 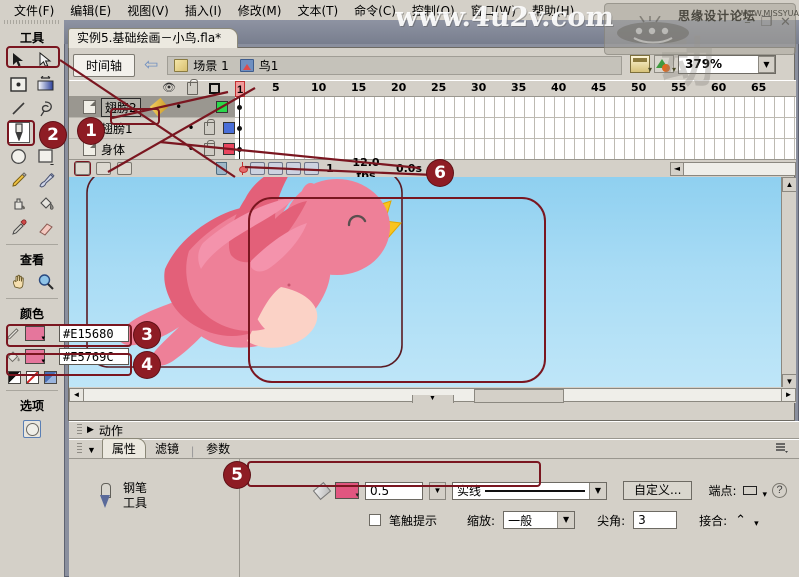 What do you see at coordinates (394, 490) in the screenshot?
I see `stroke-width-input: 0.5` at bounding box center [394, 490].